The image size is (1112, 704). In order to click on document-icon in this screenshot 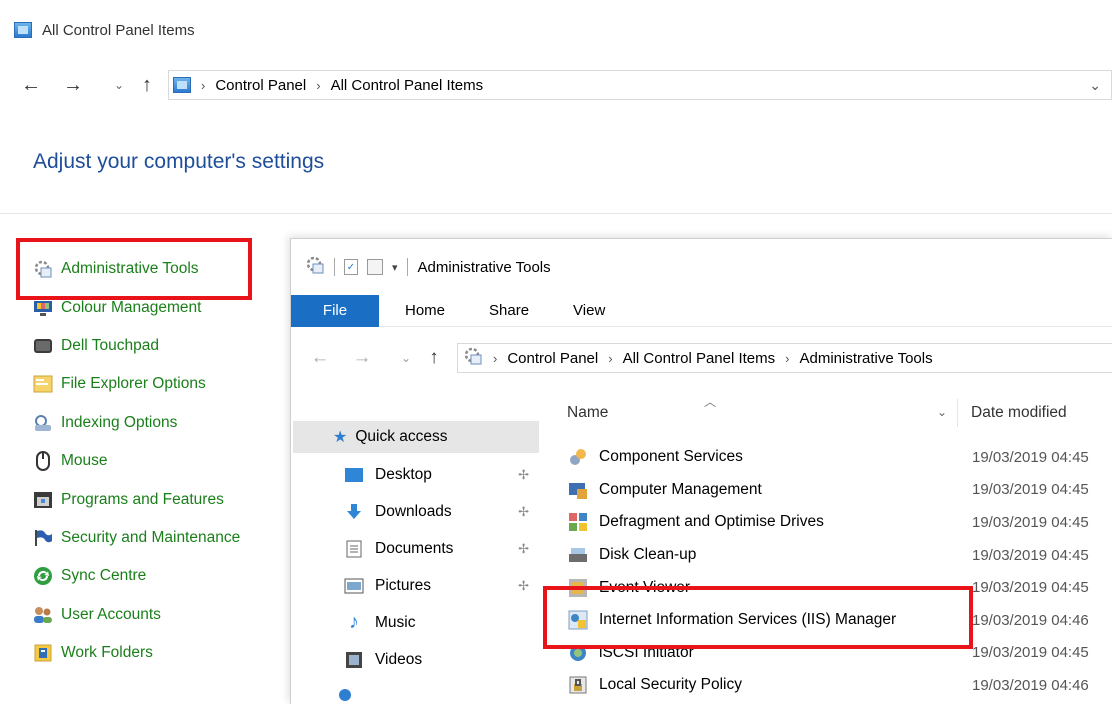, I will do `click(354, 549)`.